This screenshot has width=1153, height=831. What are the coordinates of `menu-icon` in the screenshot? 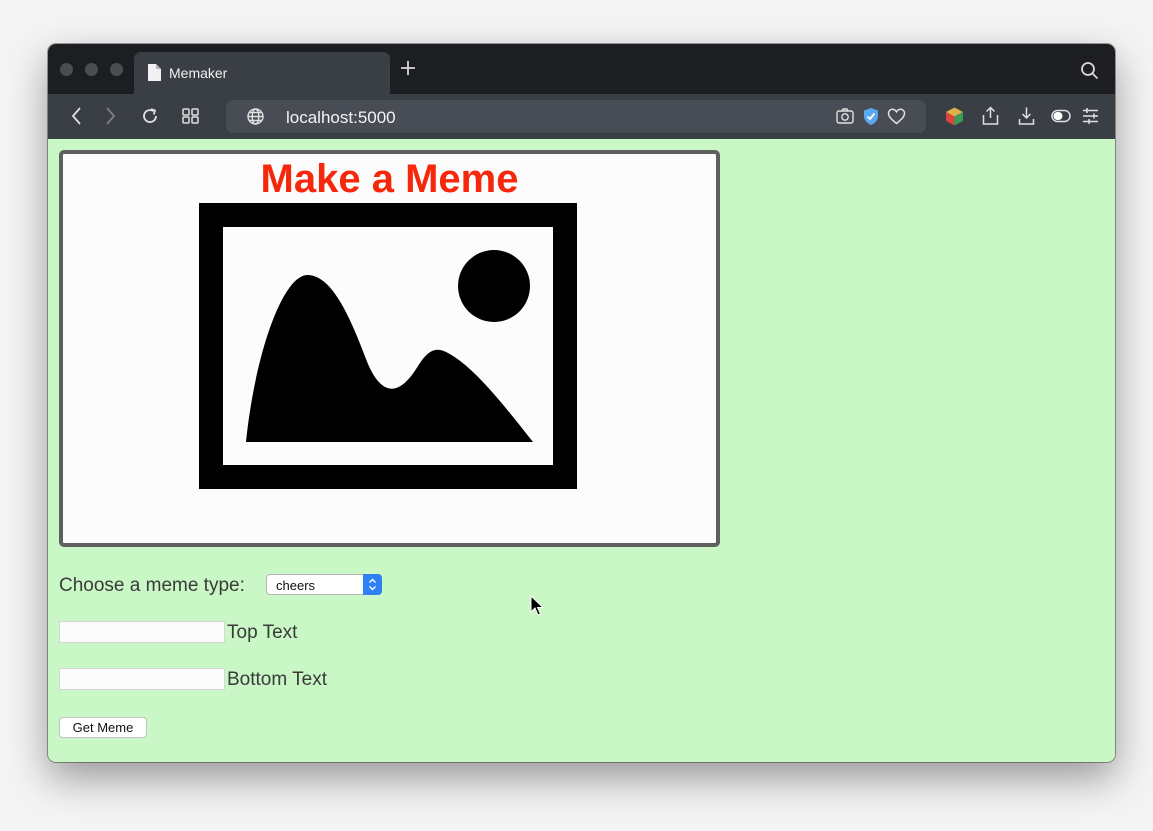 It's located at (1090, 118).